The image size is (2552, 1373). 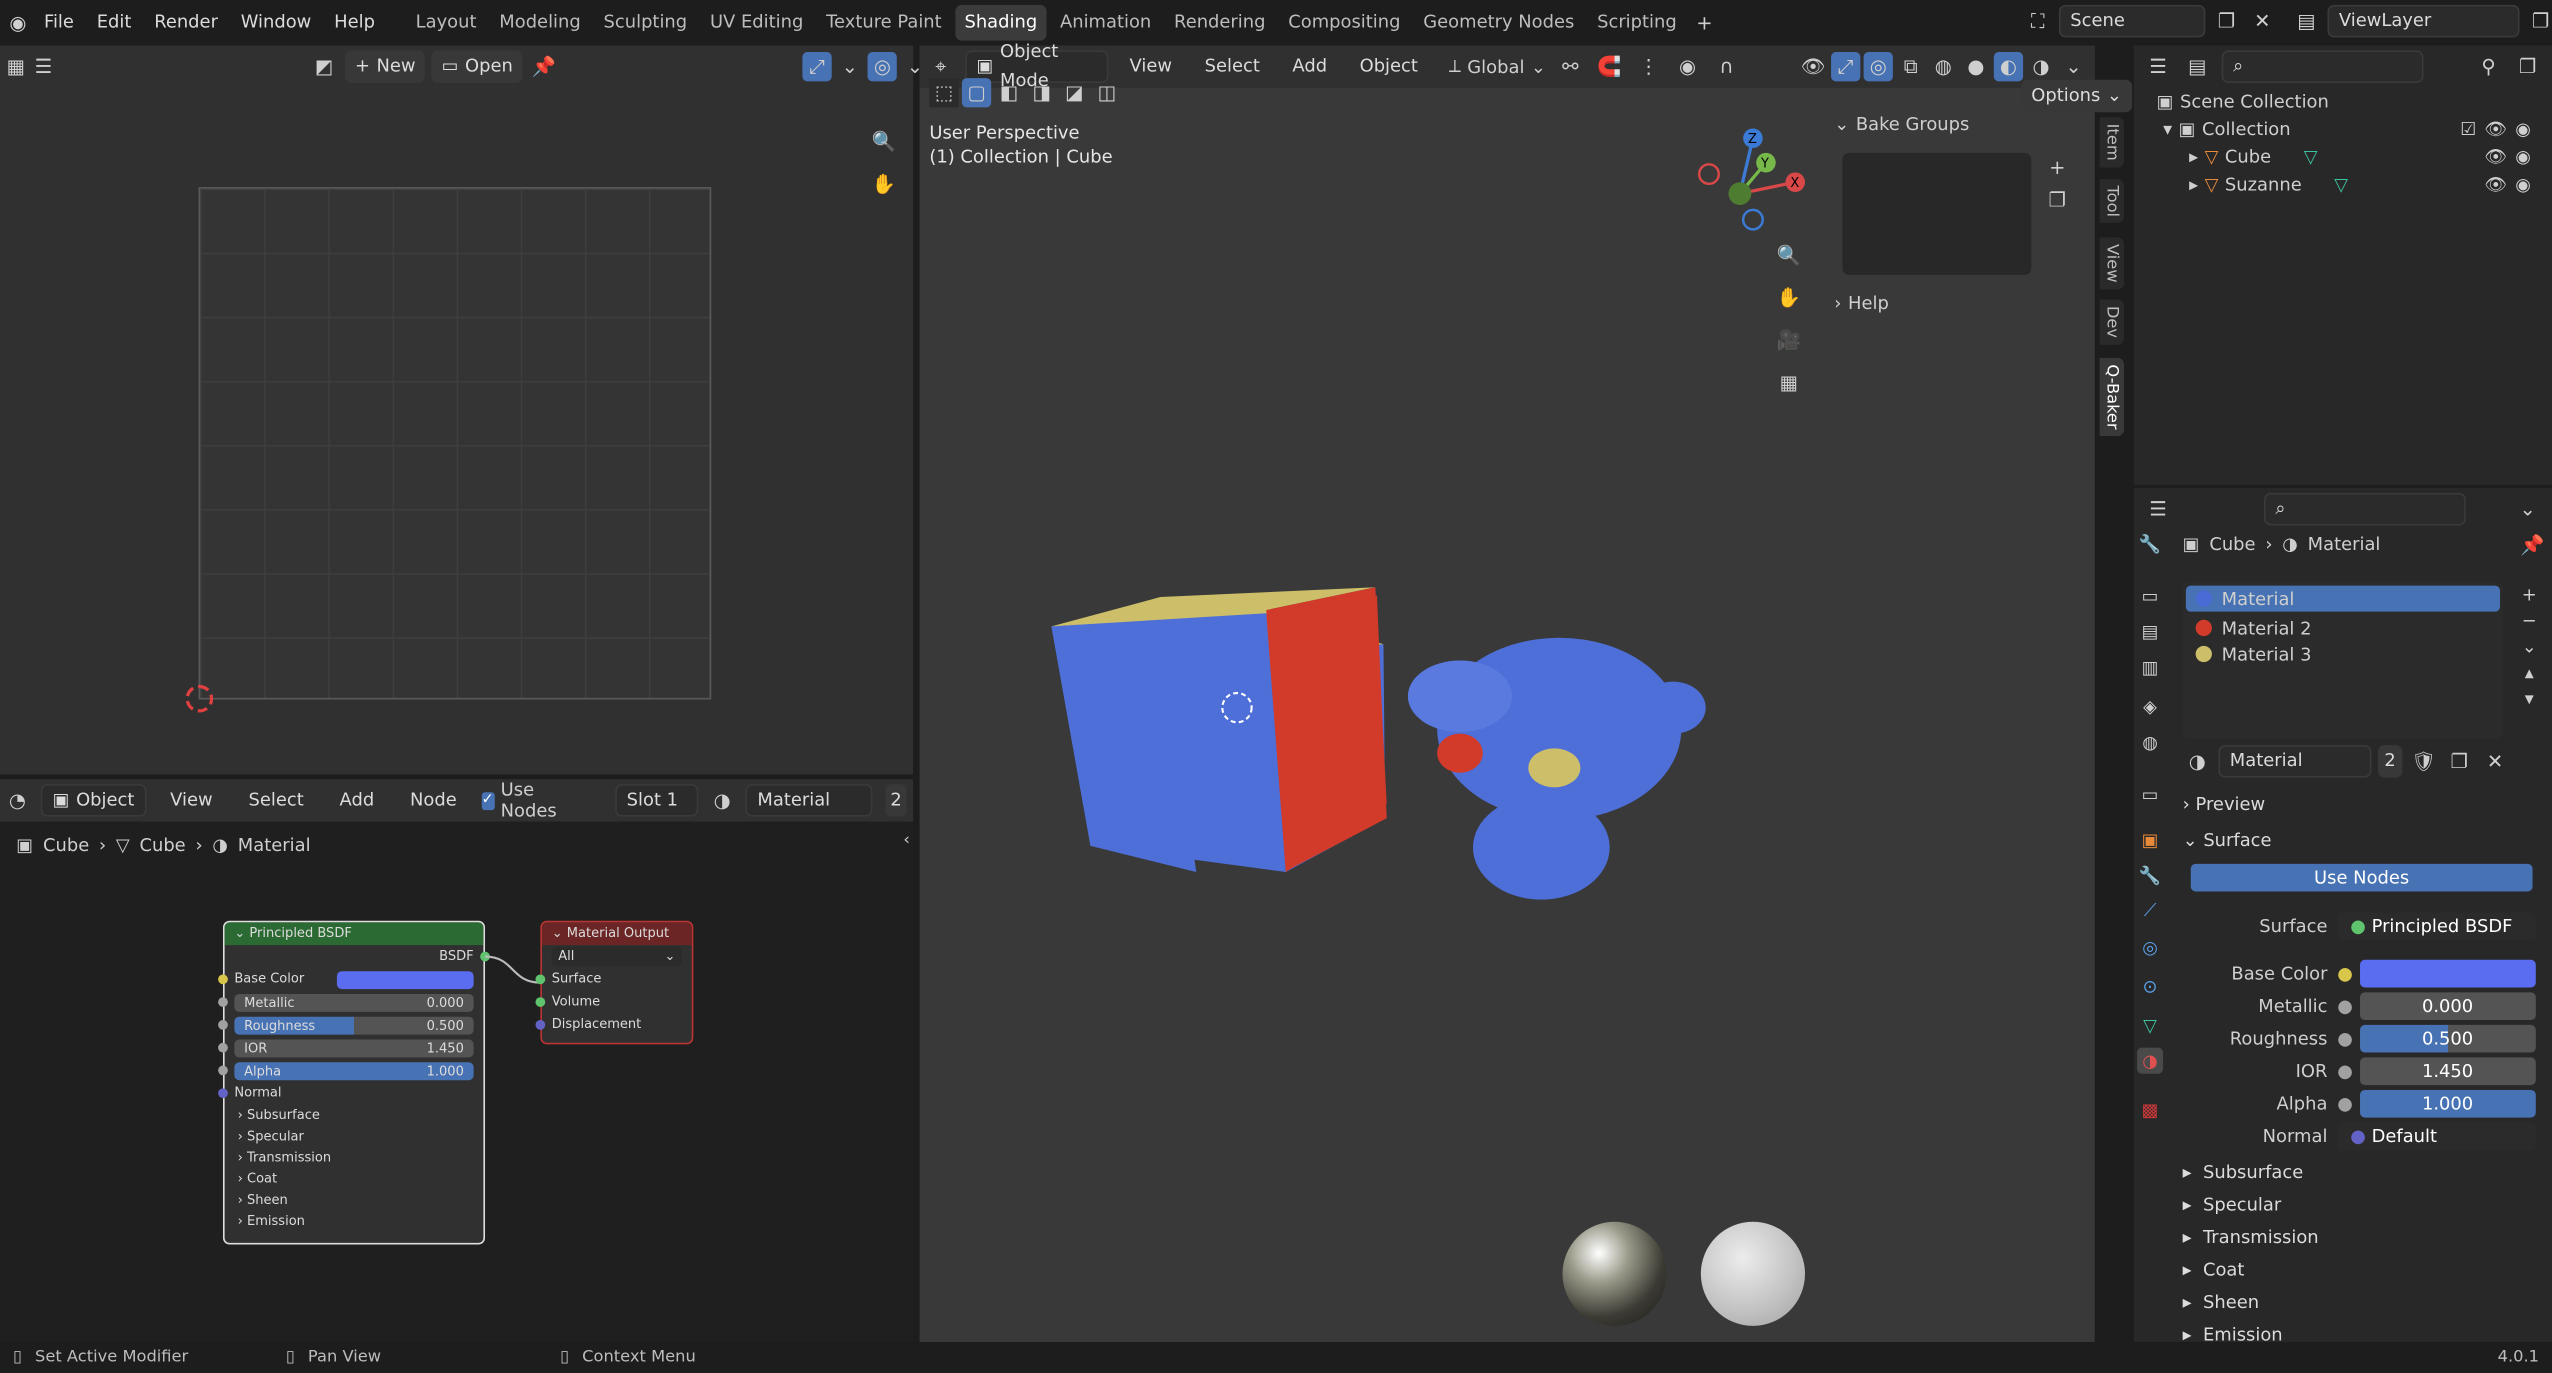 I want to click on suzanne-mesh, so click(x=1556, y=768).